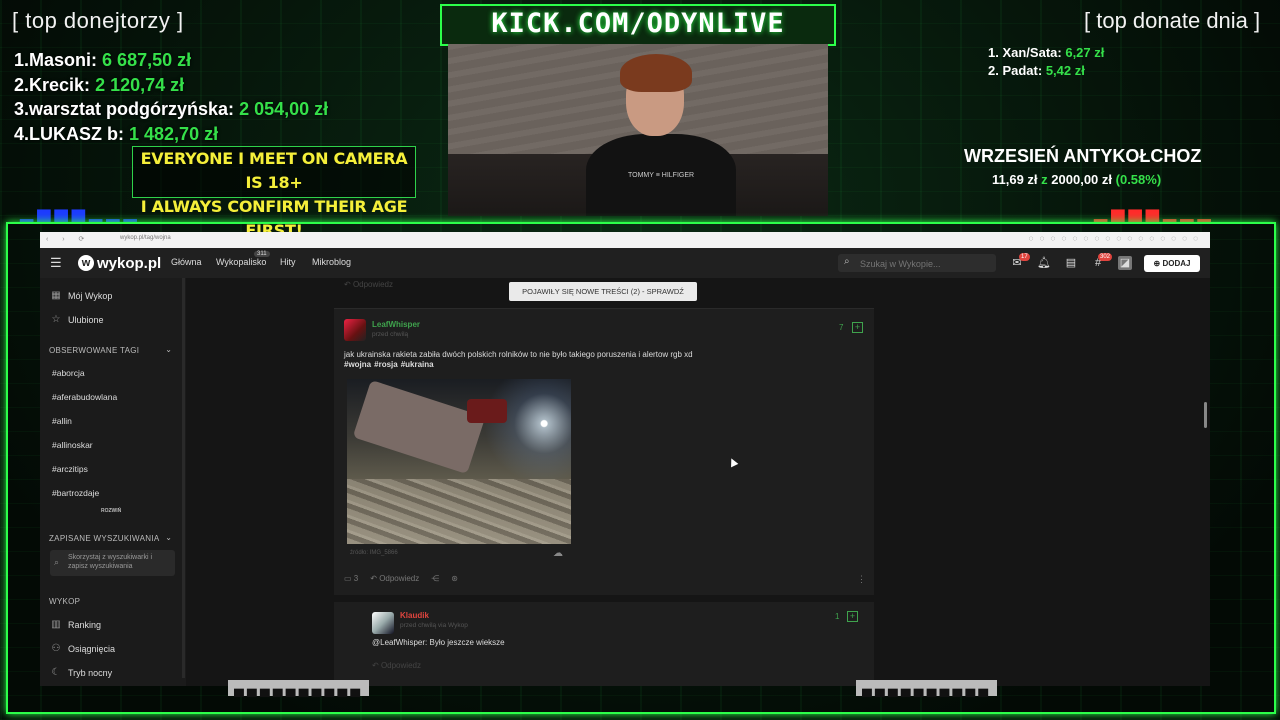 The width and height of the screenshot is (1280, 720). I want to click on new-content-button: POJAWIŁY SIĘ NOWE TREŚCI (2) - SPRAWDŹ, so click(603, 291).